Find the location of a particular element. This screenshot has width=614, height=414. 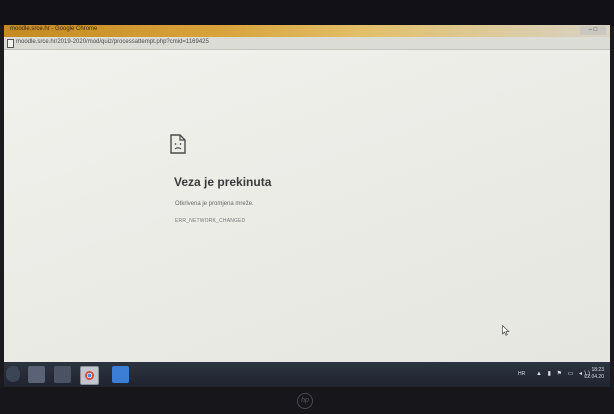

window-title: moodle.srce.hr - Google Chrome is located at coordinates (54, 29).